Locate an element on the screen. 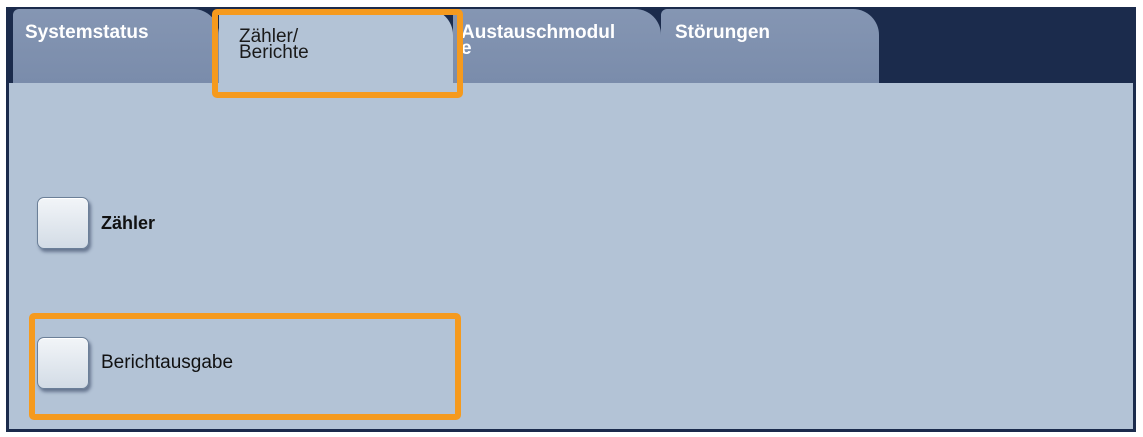 This screenshot has height=437, width=1143. tab-stoerungen: Störungen is located at coordinates (770, 46).